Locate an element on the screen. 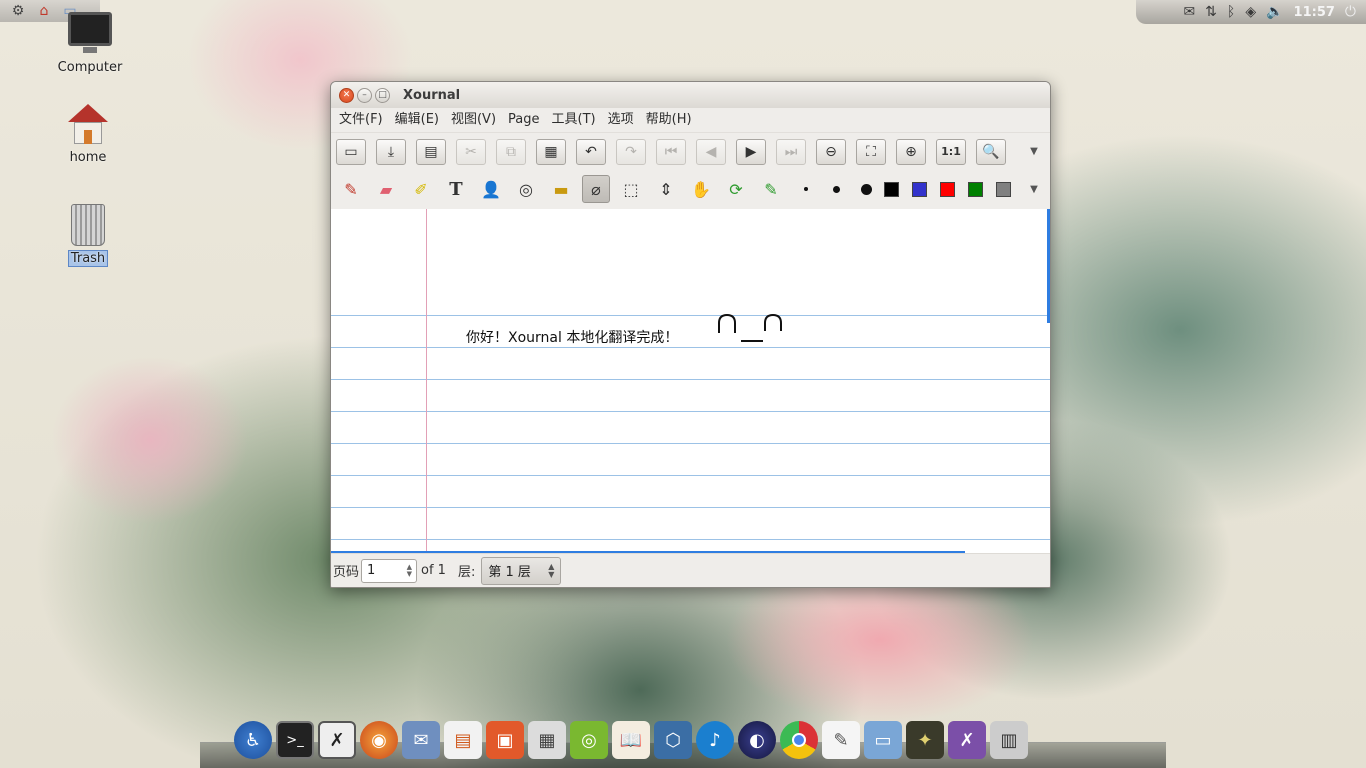 The width and height of the screenshot is (1366, 768). prev-page-button: ◀ is located at coordinates (711, 151).